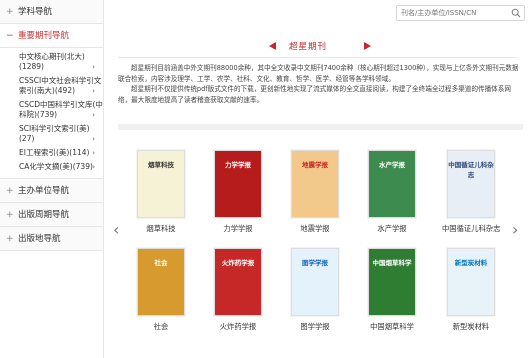 Image resolution: width=531 pixels, height=358 pixels. Describe the element at coordinates (471, 184) in the screenshot. I see `journal-cover: 中国循证儿科杂志` at that location.